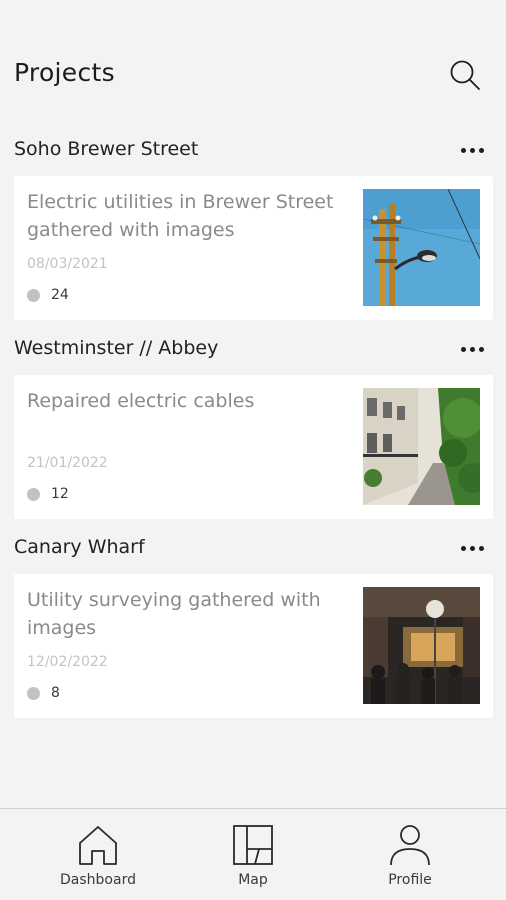 This screenshot has height=900, width=506. Describe the element at coordinates (253, 880) in the screenshot. I see `nav-map-label: Map` at that location.